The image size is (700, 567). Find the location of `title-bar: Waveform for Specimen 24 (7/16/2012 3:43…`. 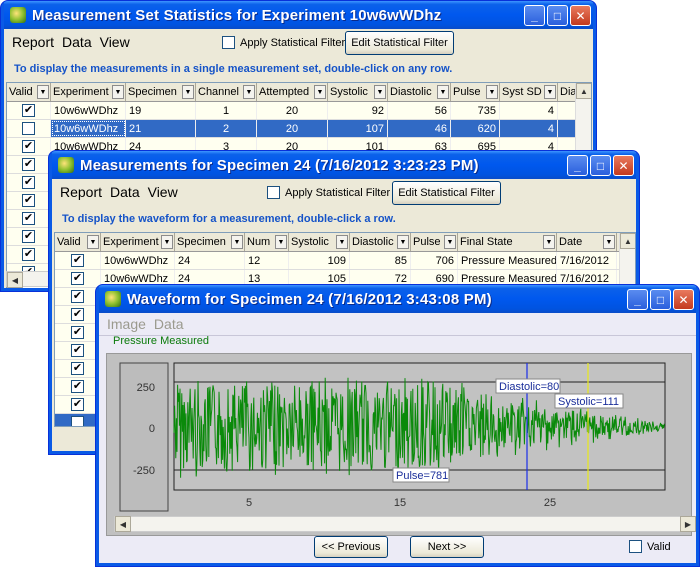

title-bar: Waveform for Specimen 24 (7/16/2012 3:43… is located at coordinates (397, 299).